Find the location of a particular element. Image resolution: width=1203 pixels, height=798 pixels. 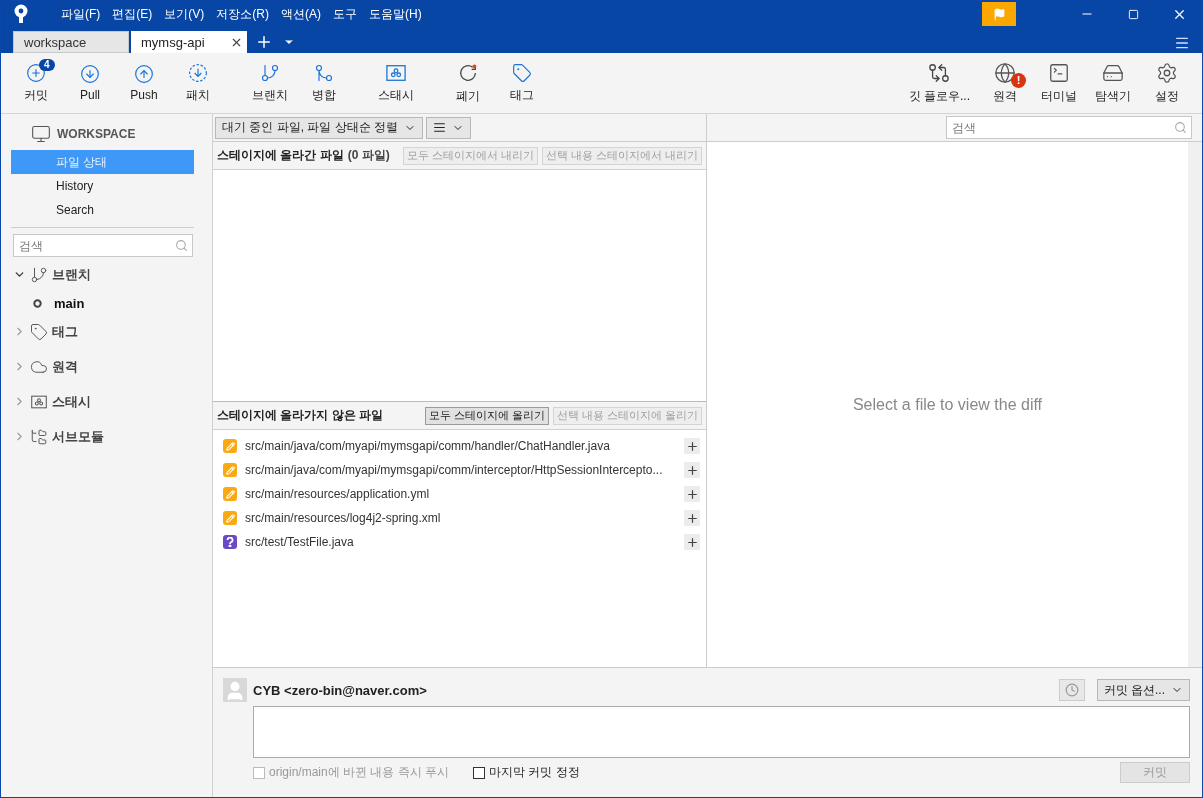

arrow-down-circle-icon is located at coordinates (90, 74).